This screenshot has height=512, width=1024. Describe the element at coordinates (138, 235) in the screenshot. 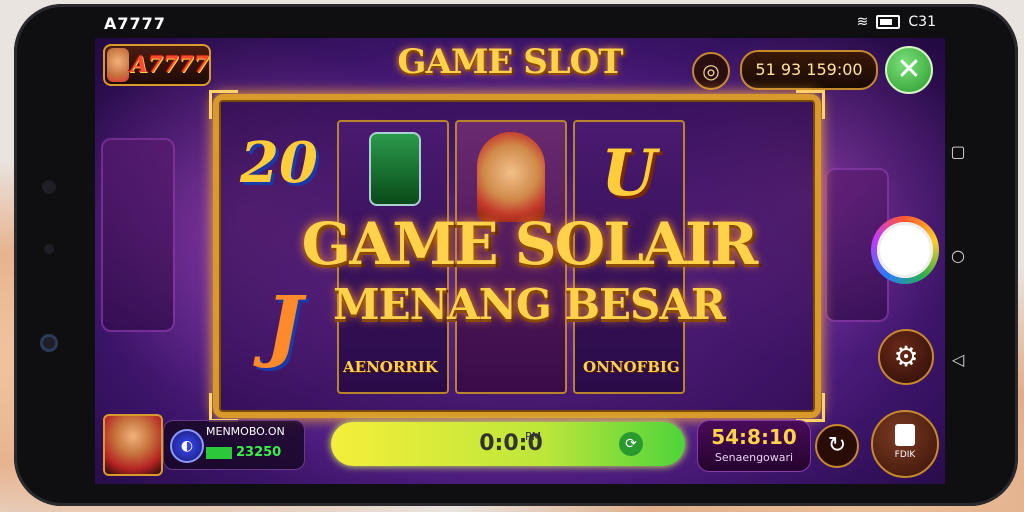

I see `bg-machine-left` at that location.